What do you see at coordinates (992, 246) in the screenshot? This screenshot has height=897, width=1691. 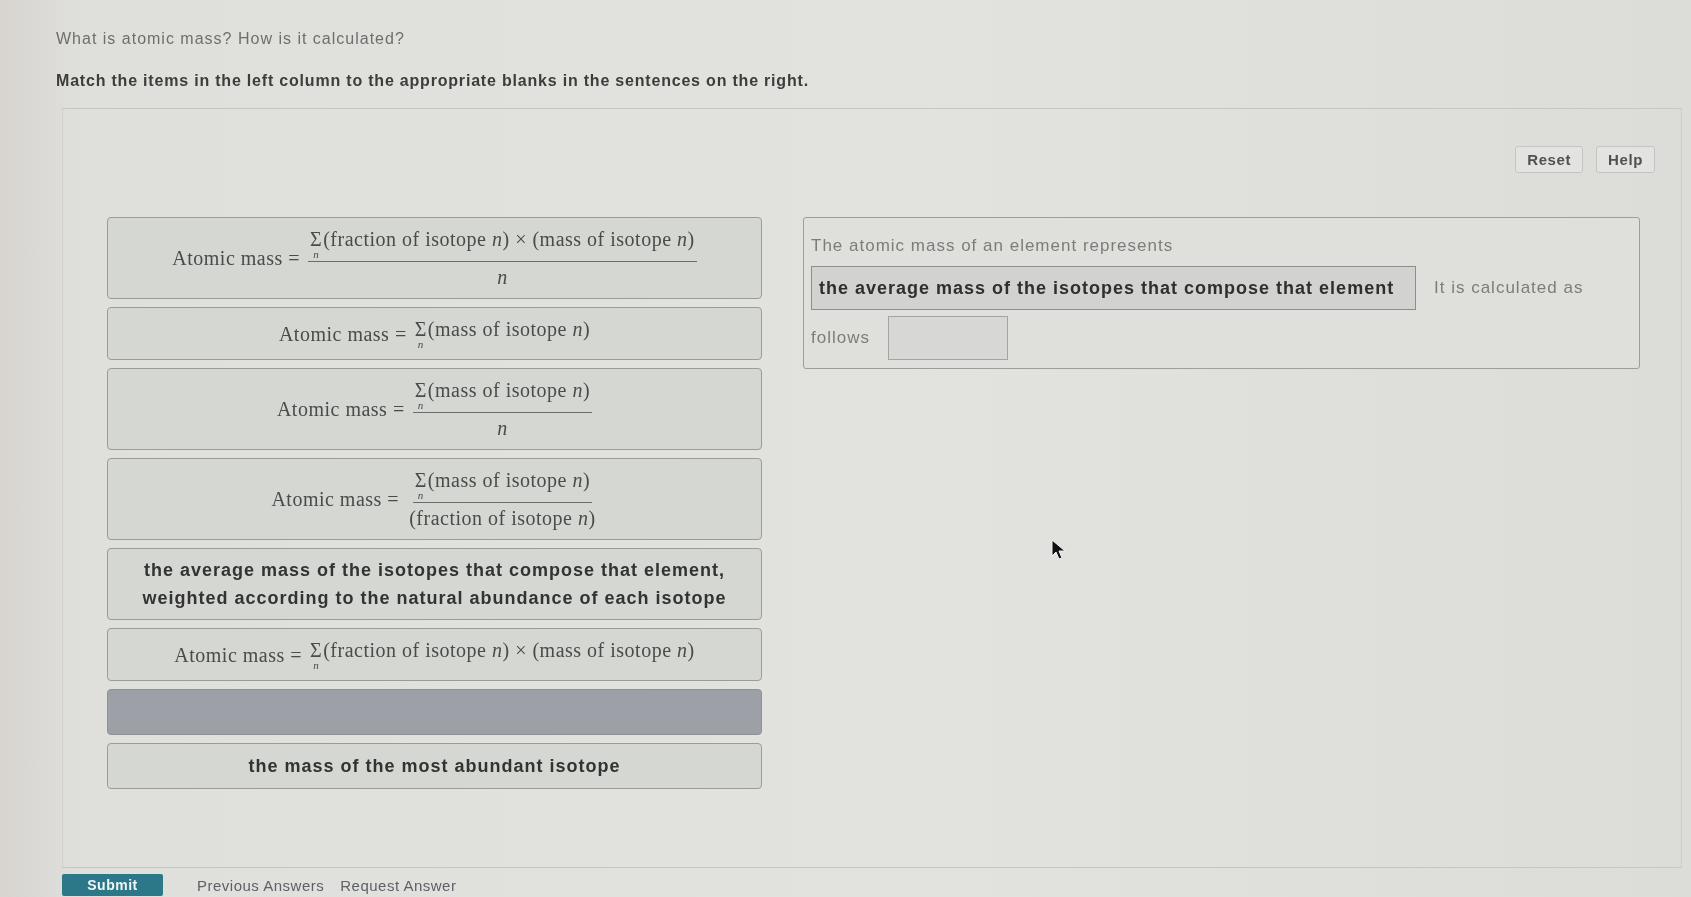 I see `sentence-text: The atomic mass of an element represents` at bounding box center [992, 246].